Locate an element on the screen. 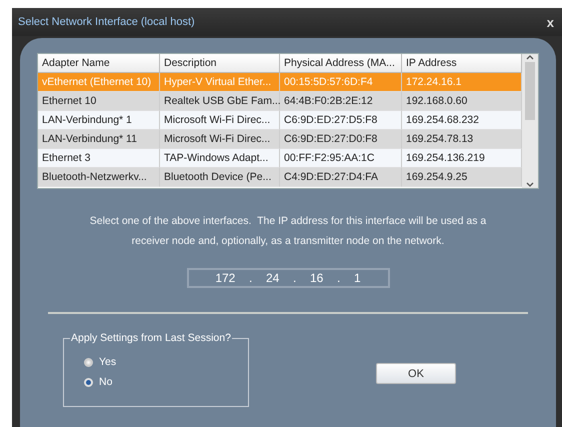  close-button: x is located at coordinates (550, 22).